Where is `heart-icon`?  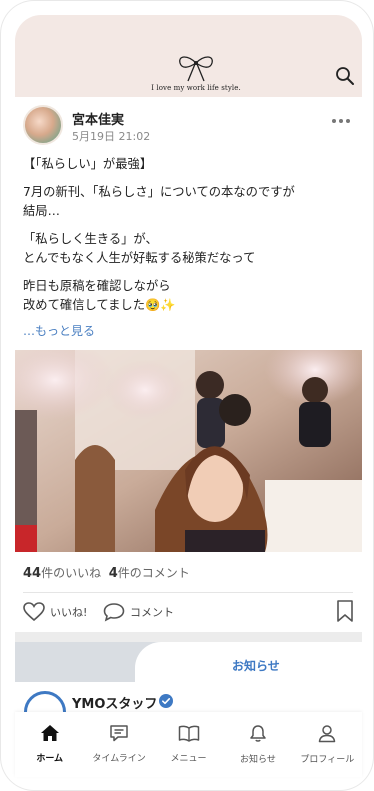 heart-icon is located at coordinates (34, 612).